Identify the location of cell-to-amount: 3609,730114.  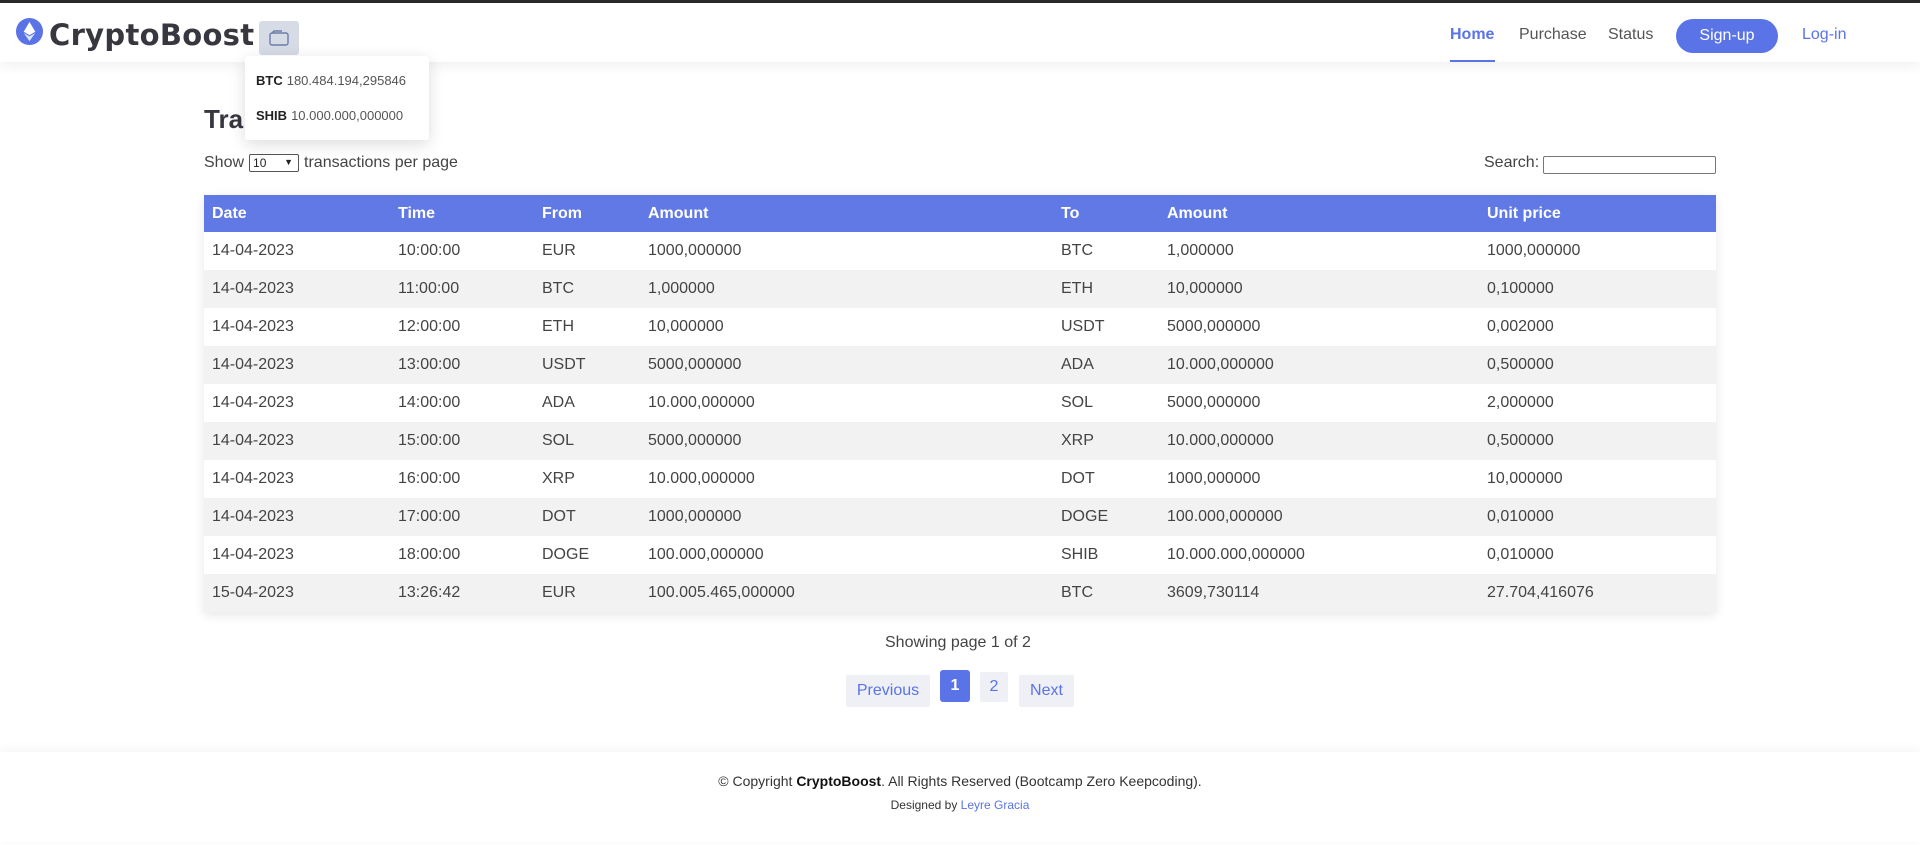
(1319, 593).